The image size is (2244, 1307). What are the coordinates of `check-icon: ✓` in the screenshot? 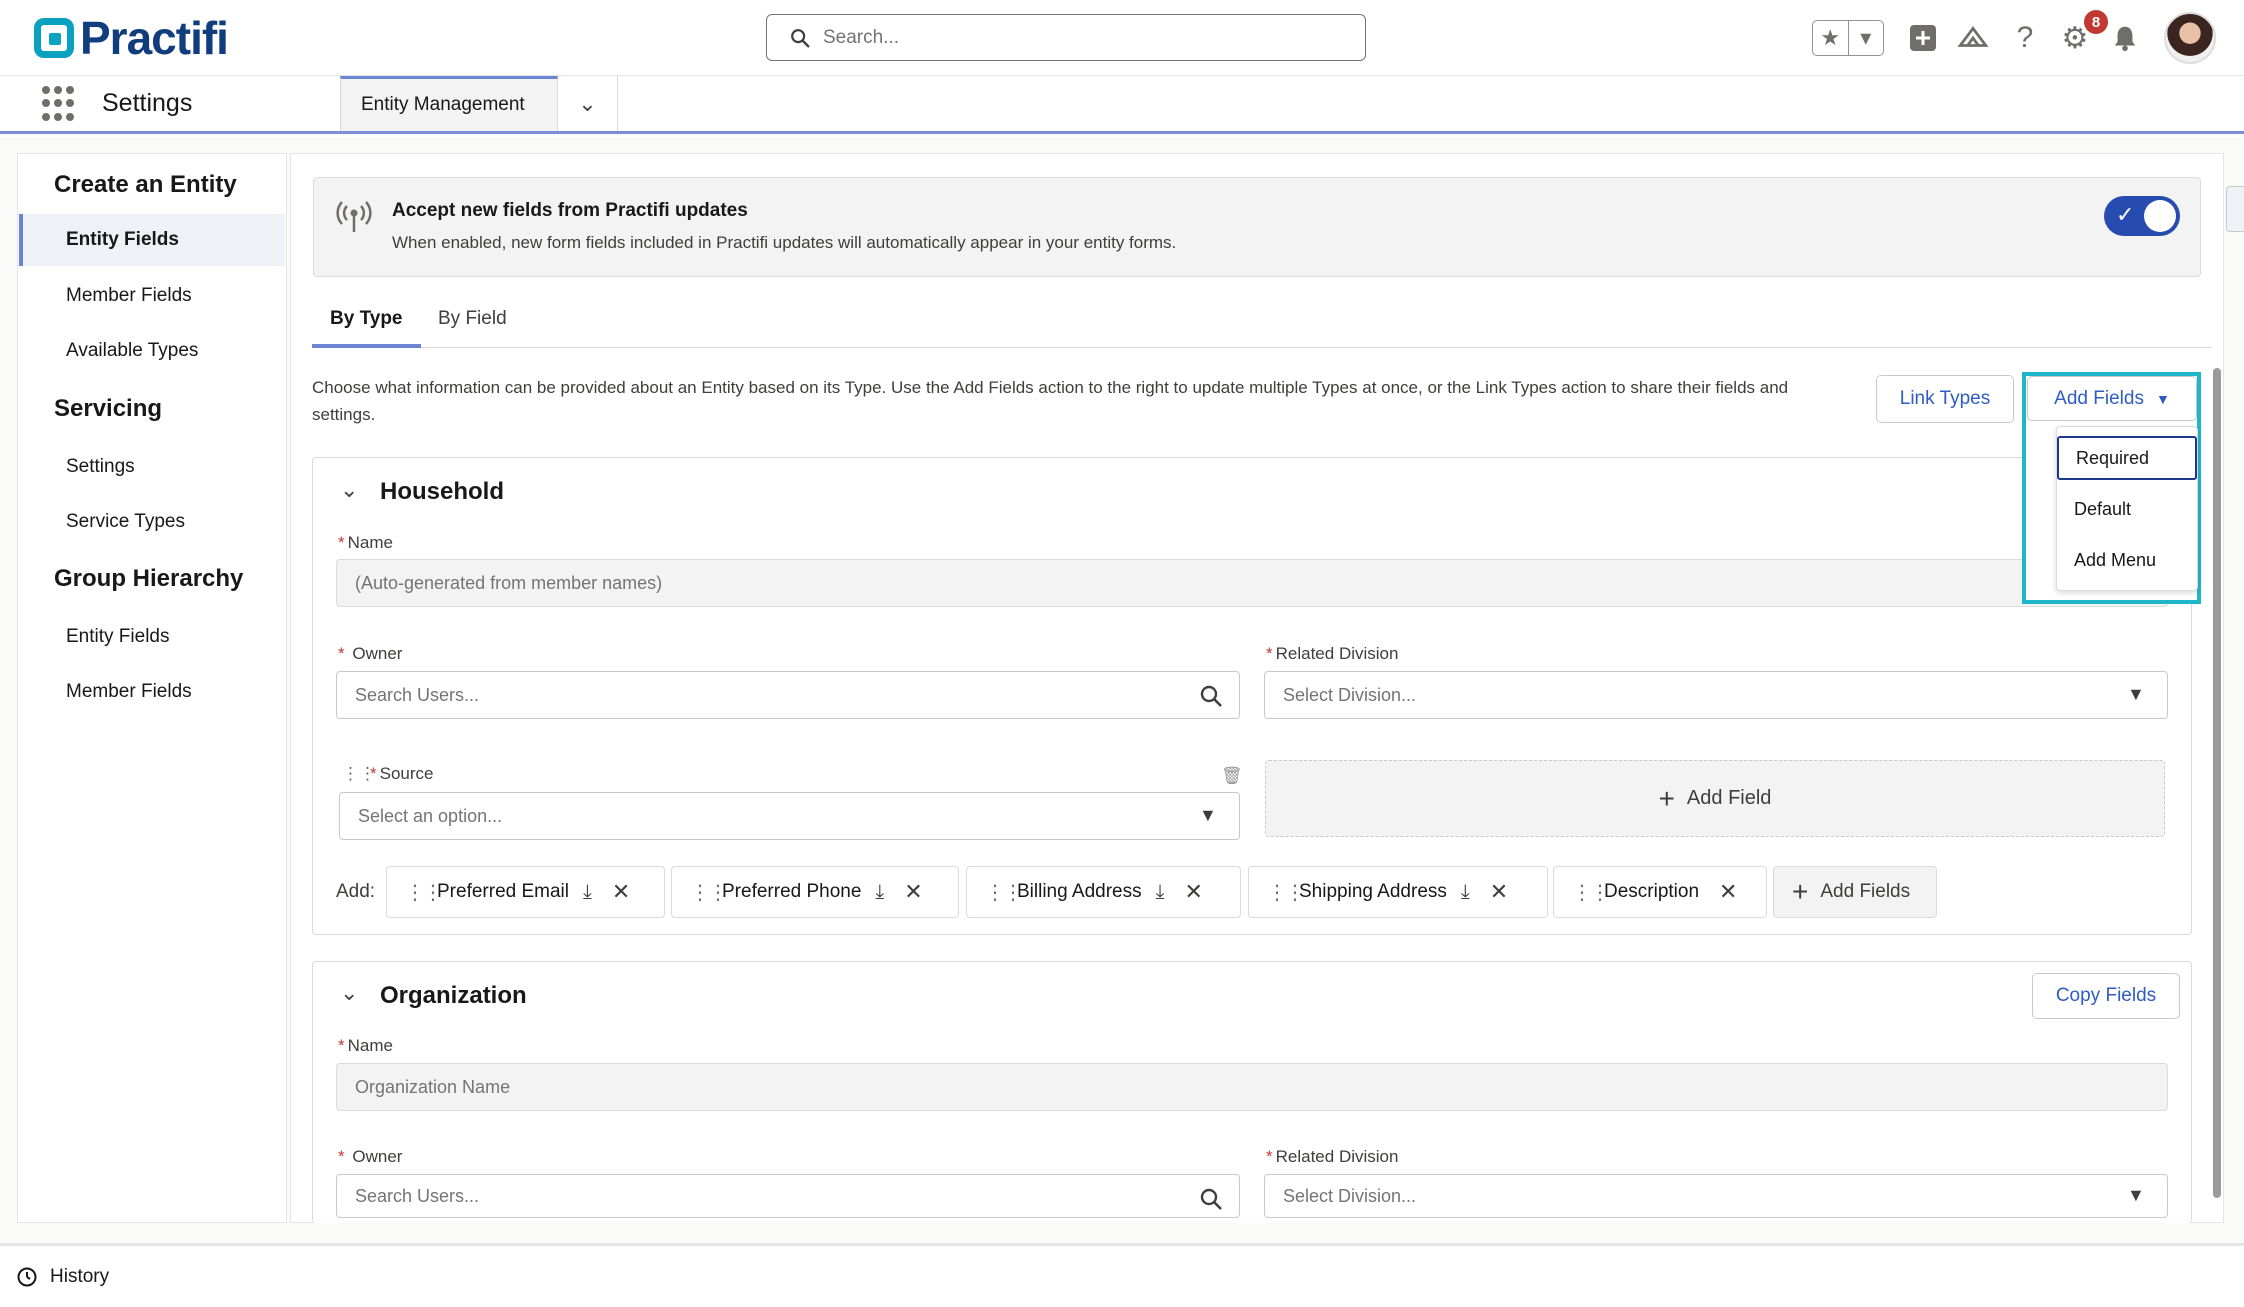 It's located at (2125, 214).